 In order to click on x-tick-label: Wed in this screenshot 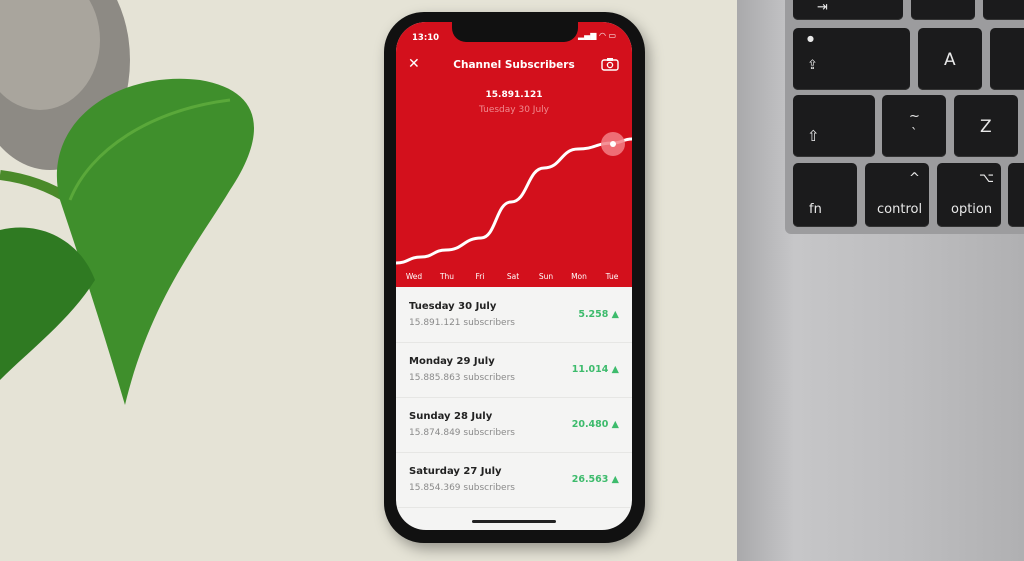, I will do `click(414, 276)`.